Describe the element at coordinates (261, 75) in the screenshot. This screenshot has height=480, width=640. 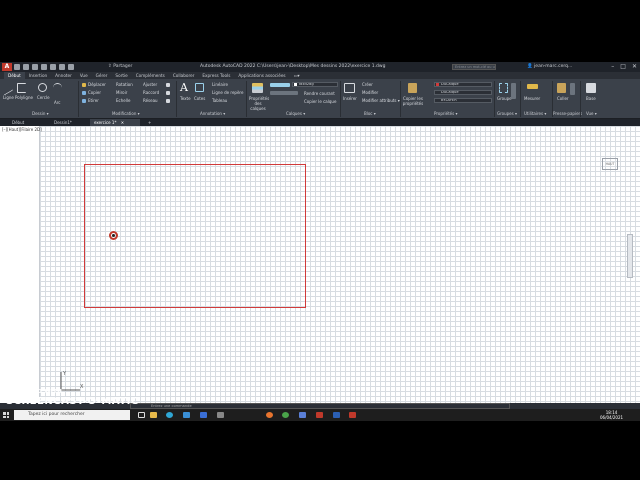
I see `tab-applications-associees: Applications associées` at that location.